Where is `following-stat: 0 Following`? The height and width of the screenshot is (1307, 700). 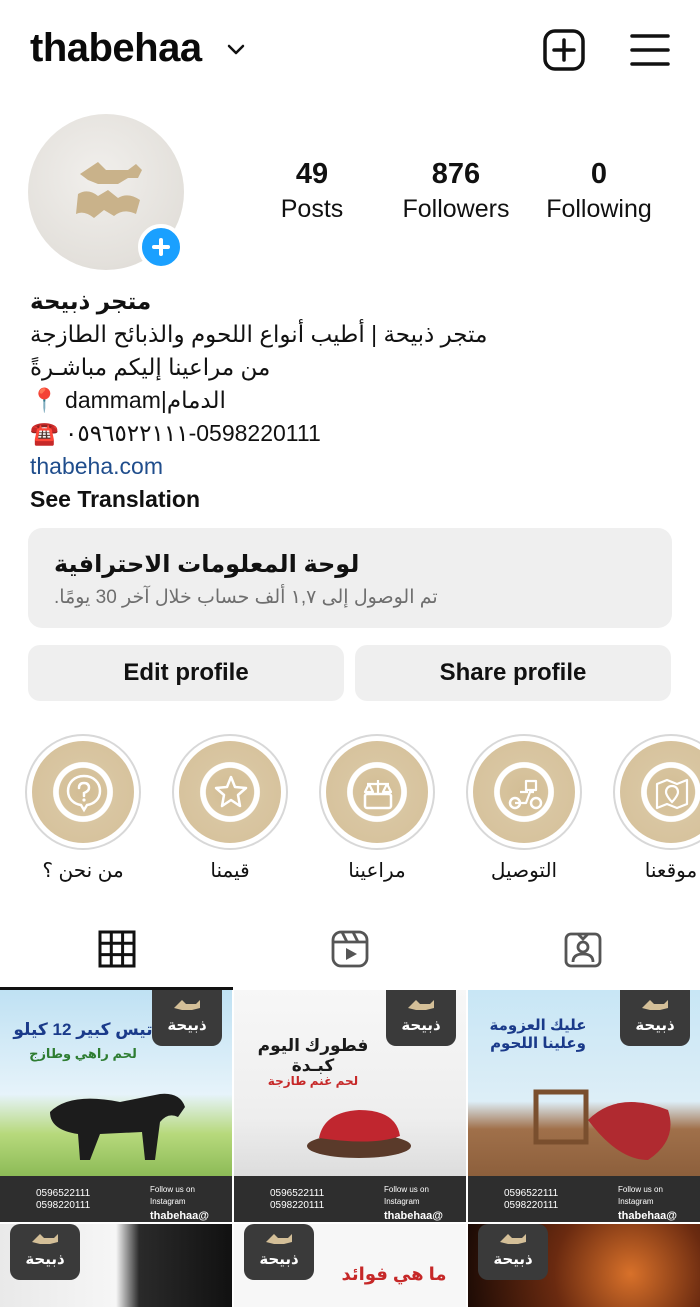
following-stat: 0 Following is located at coordinates (599, 191).